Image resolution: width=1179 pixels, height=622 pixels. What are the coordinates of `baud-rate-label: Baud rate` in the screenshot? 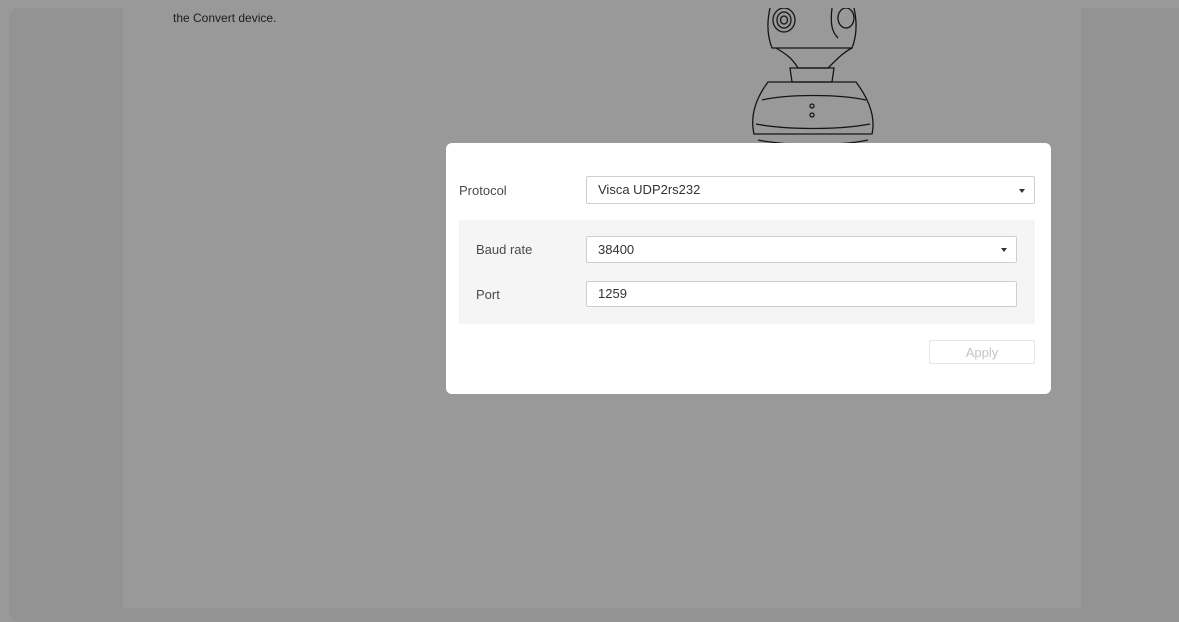 It's located at (504, 249).